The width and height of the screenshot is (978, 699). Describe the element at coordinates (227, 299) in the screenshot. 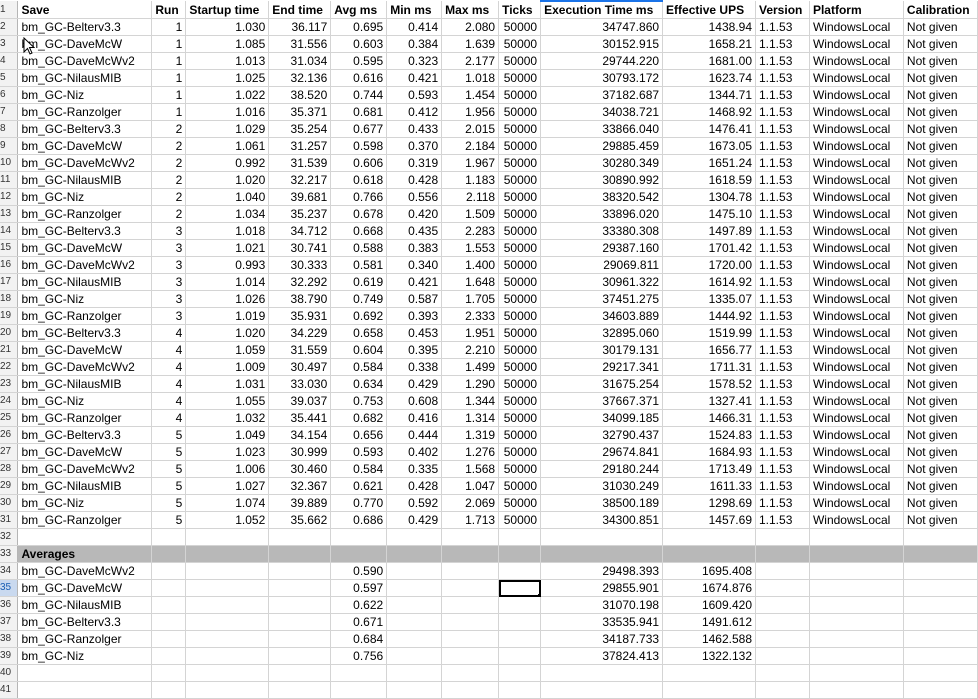

I see `data-cell: 1.026` at that location.